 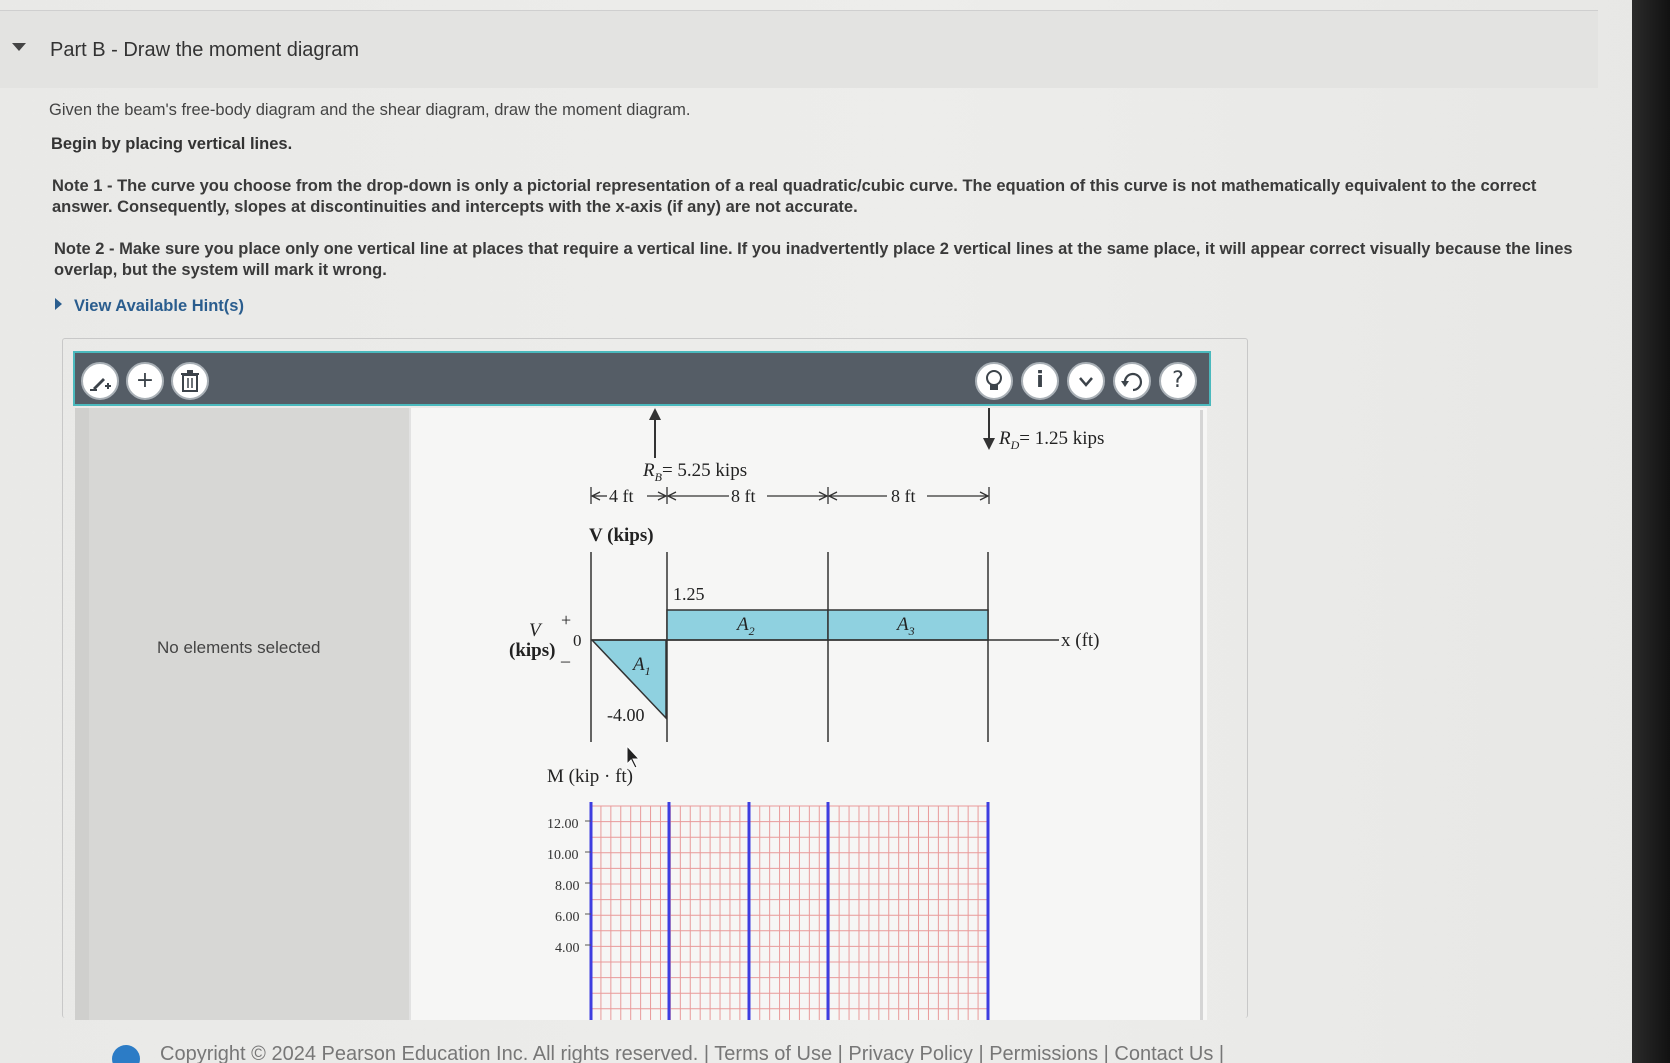 I want to click on begin-text: Begin by placing vertical lines., so click(x=172, y=144).